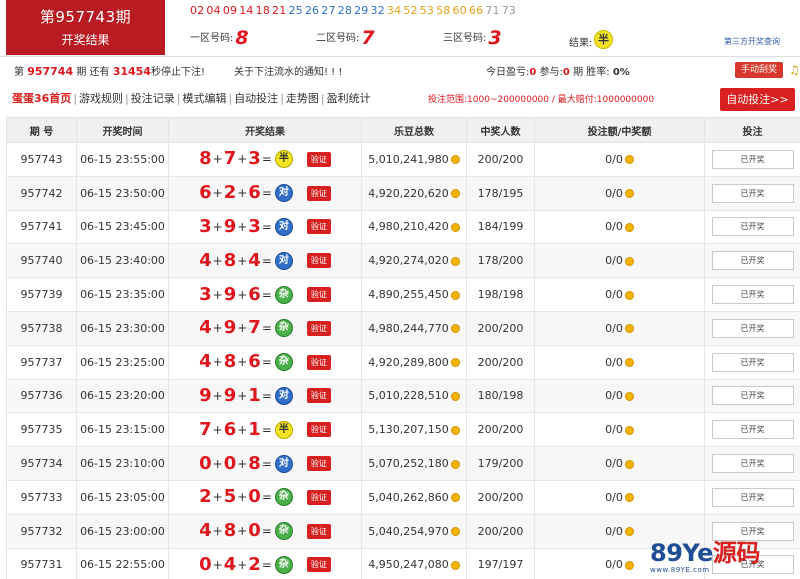  Describe the element at coordinates (279, 10) in the screenshot. I see `strip-number: 21` at that location.